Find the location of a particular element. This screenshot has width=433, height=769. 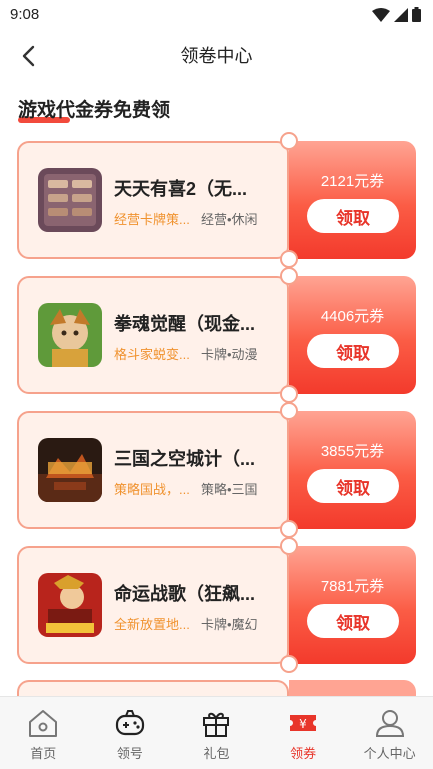

voucher-amount: 4406元券 is located at coordinates (352, 316).